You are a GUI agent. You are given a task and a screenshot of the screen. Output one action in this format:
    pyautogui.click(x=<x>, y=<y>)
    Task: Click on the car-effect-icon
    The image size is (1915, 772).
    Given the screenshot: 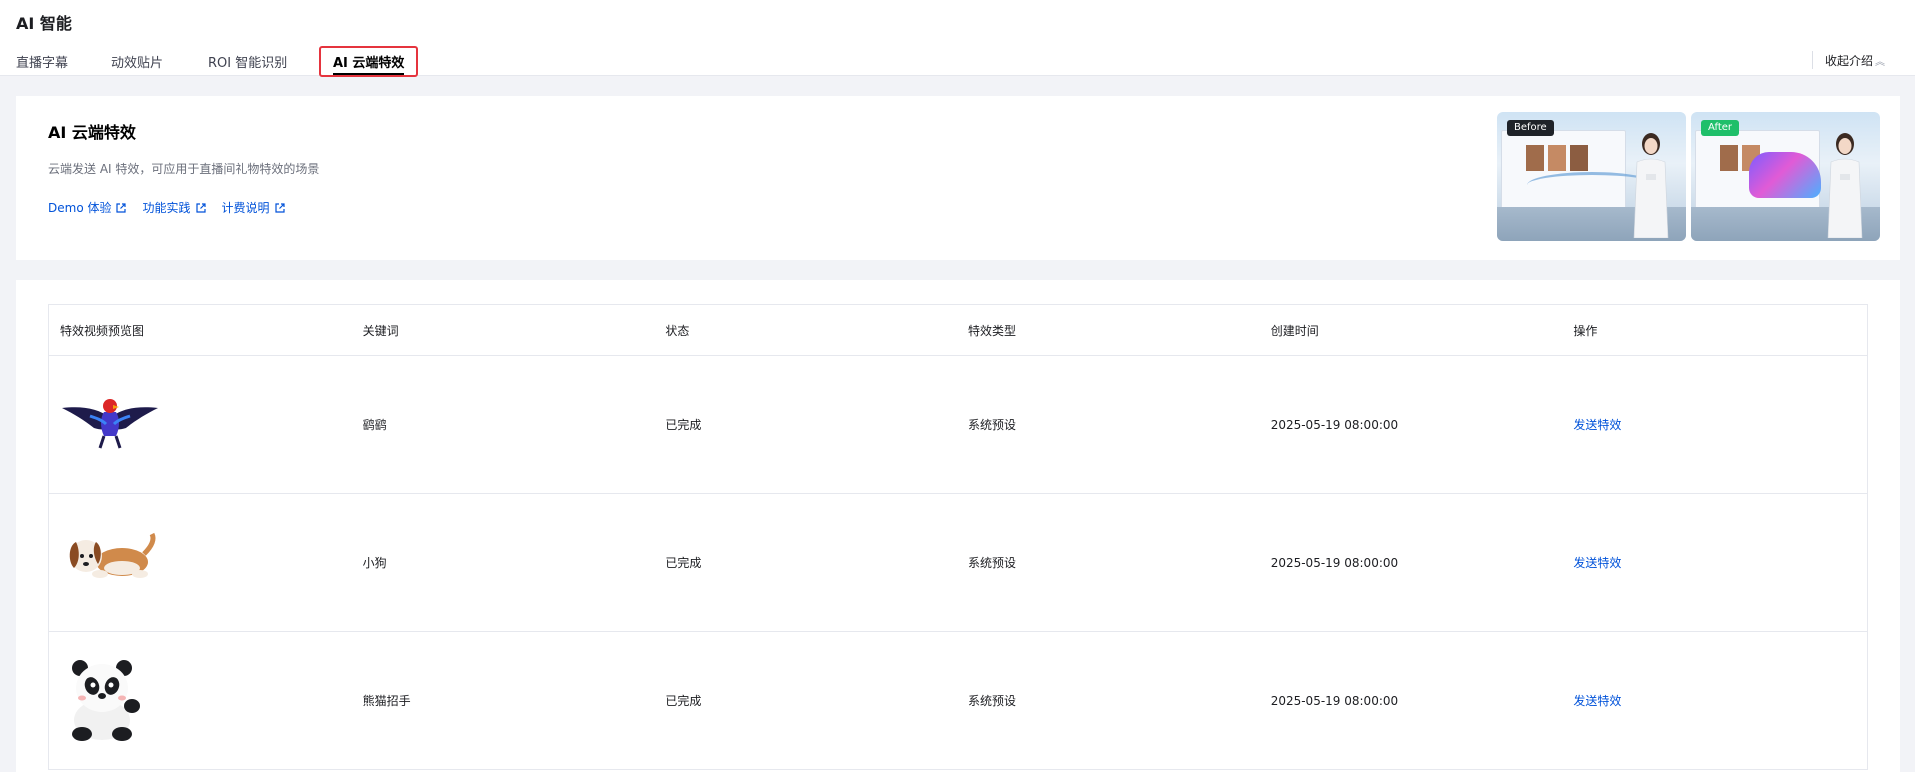 What is the action you would take?
    pyautogui.click(x=1785, y=175)
    